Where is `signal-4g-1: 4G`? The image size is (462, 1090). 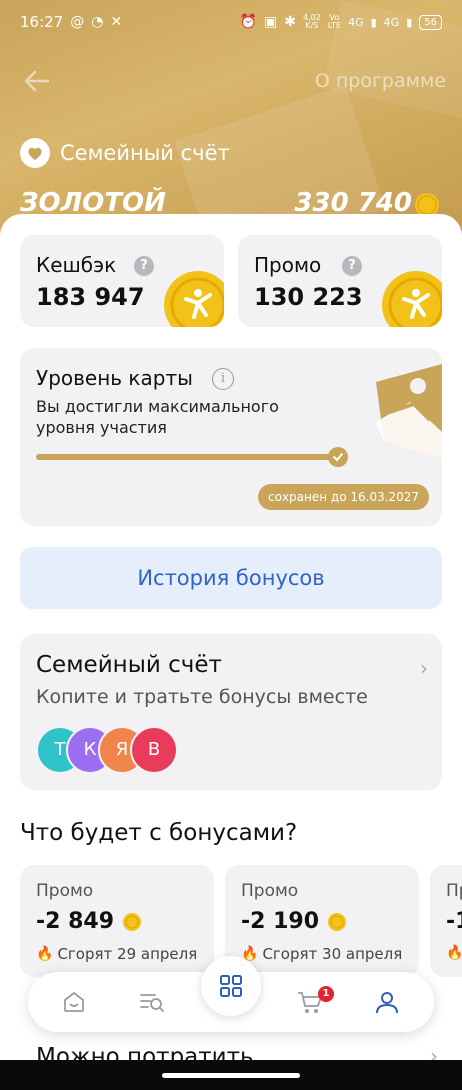
signal-4g-1: 4G is located at coordinates (356, 22).